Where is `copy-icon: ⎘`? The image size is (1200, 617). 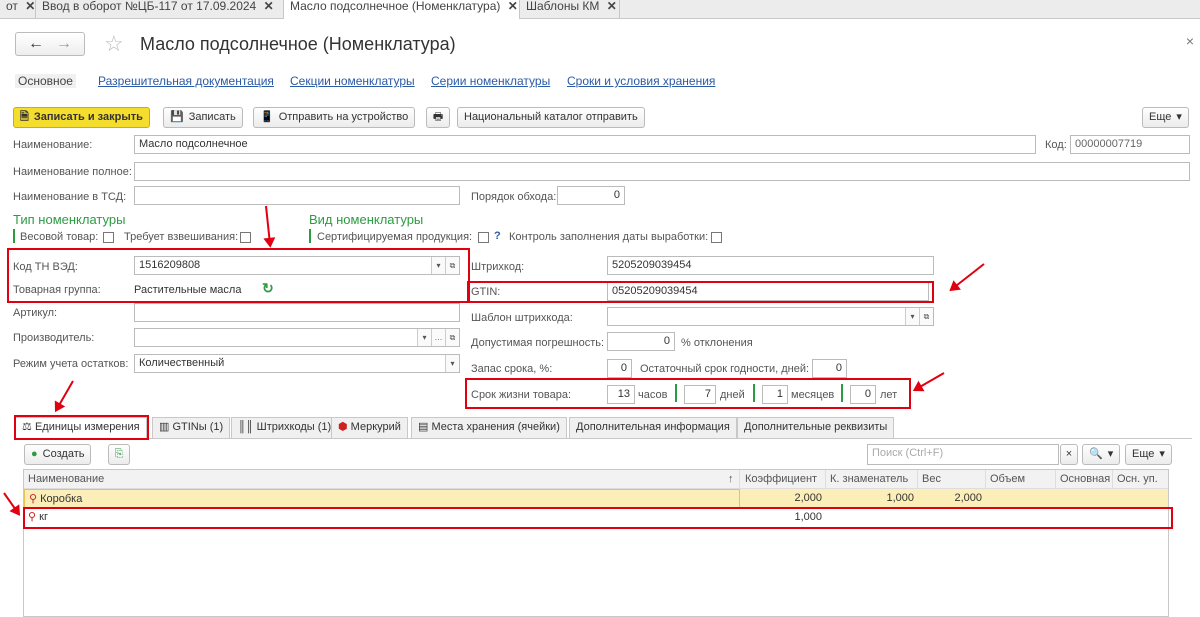
copy-icon: ⎘ is located at coordinates (119, 454).